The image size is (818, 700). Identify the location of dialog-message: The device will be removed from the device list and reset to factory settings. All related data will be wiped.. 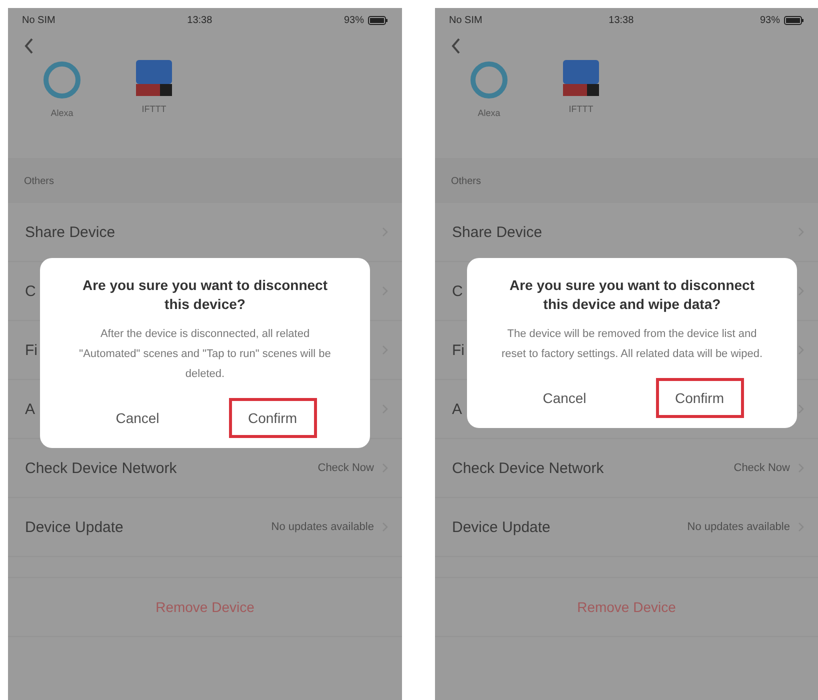
(632, 344).